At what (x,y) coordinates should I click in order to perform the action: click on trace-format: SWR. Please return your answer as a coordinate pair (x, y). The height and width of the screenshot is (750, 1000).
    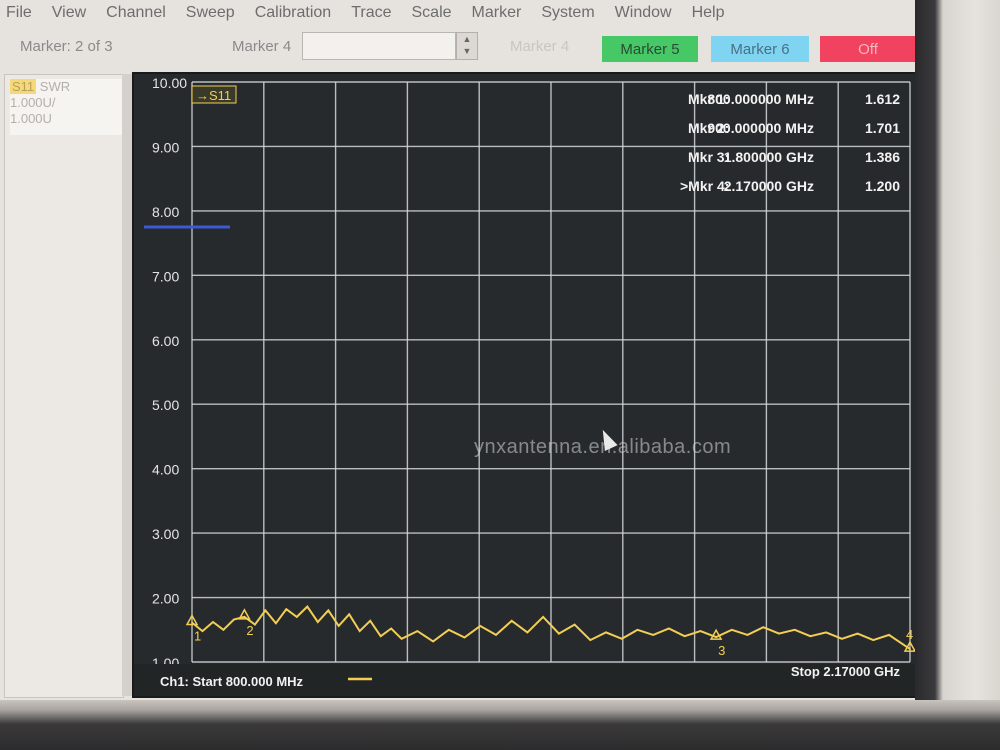
    Looking at the image, I should click on (55, 86).